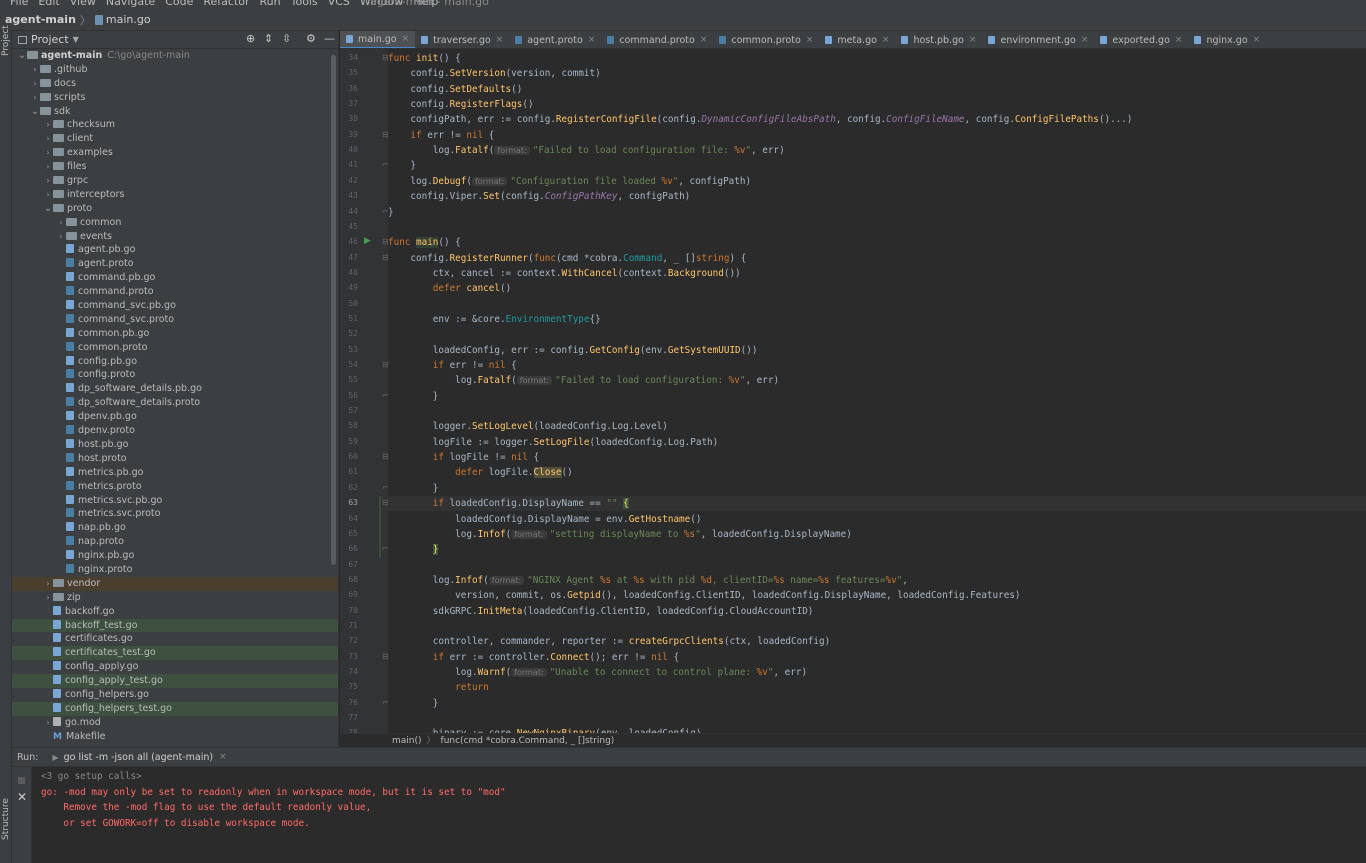 The height and width of the screenshot is (863, 1366). What do you see at coordinates (175, 320) in the screenshot?
I see `tree-file: command_svc.proto` at bounding box center [175, 320].